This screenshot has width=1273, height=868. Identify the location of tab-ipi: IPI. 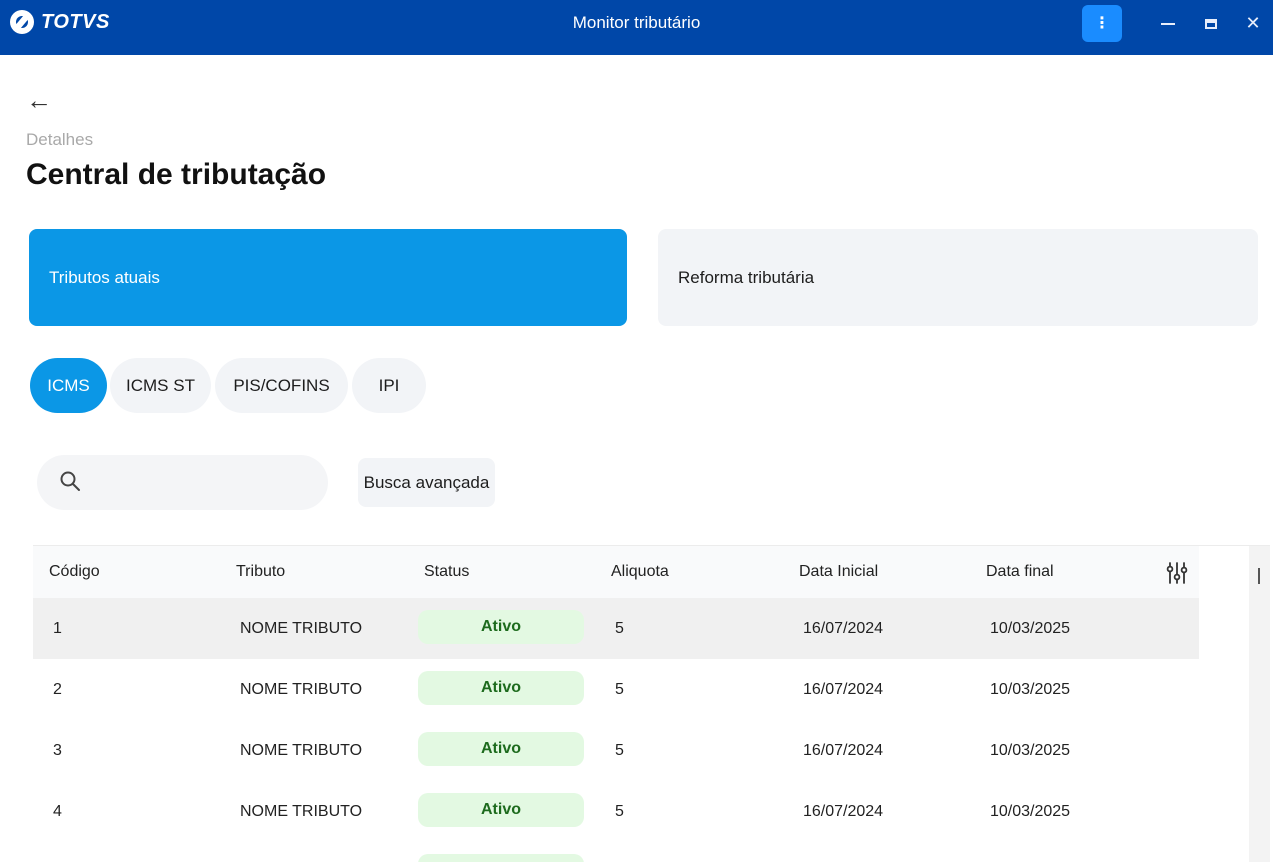
(389, 385).